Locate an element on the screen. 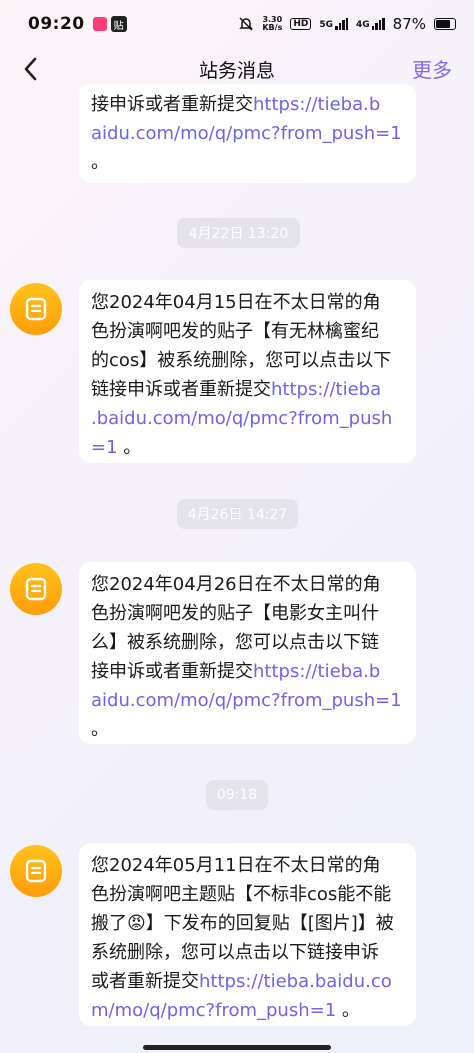  message-line: 色扮演啊吧发的贴子【电影女主叫什 is located at coordinates (235, 613).